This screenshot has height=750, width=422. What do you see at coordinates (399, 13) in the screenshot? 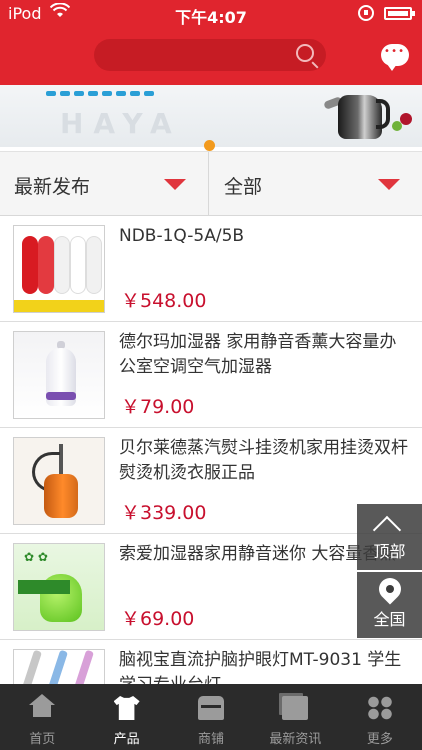
I see `battery-icon` at bounding box center [399, 13].